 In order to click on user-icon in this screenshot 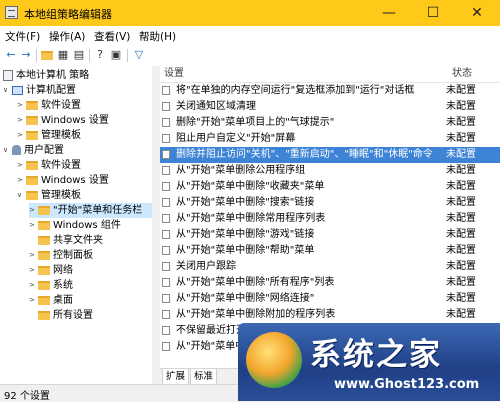, I will do `click(16, 150)`.